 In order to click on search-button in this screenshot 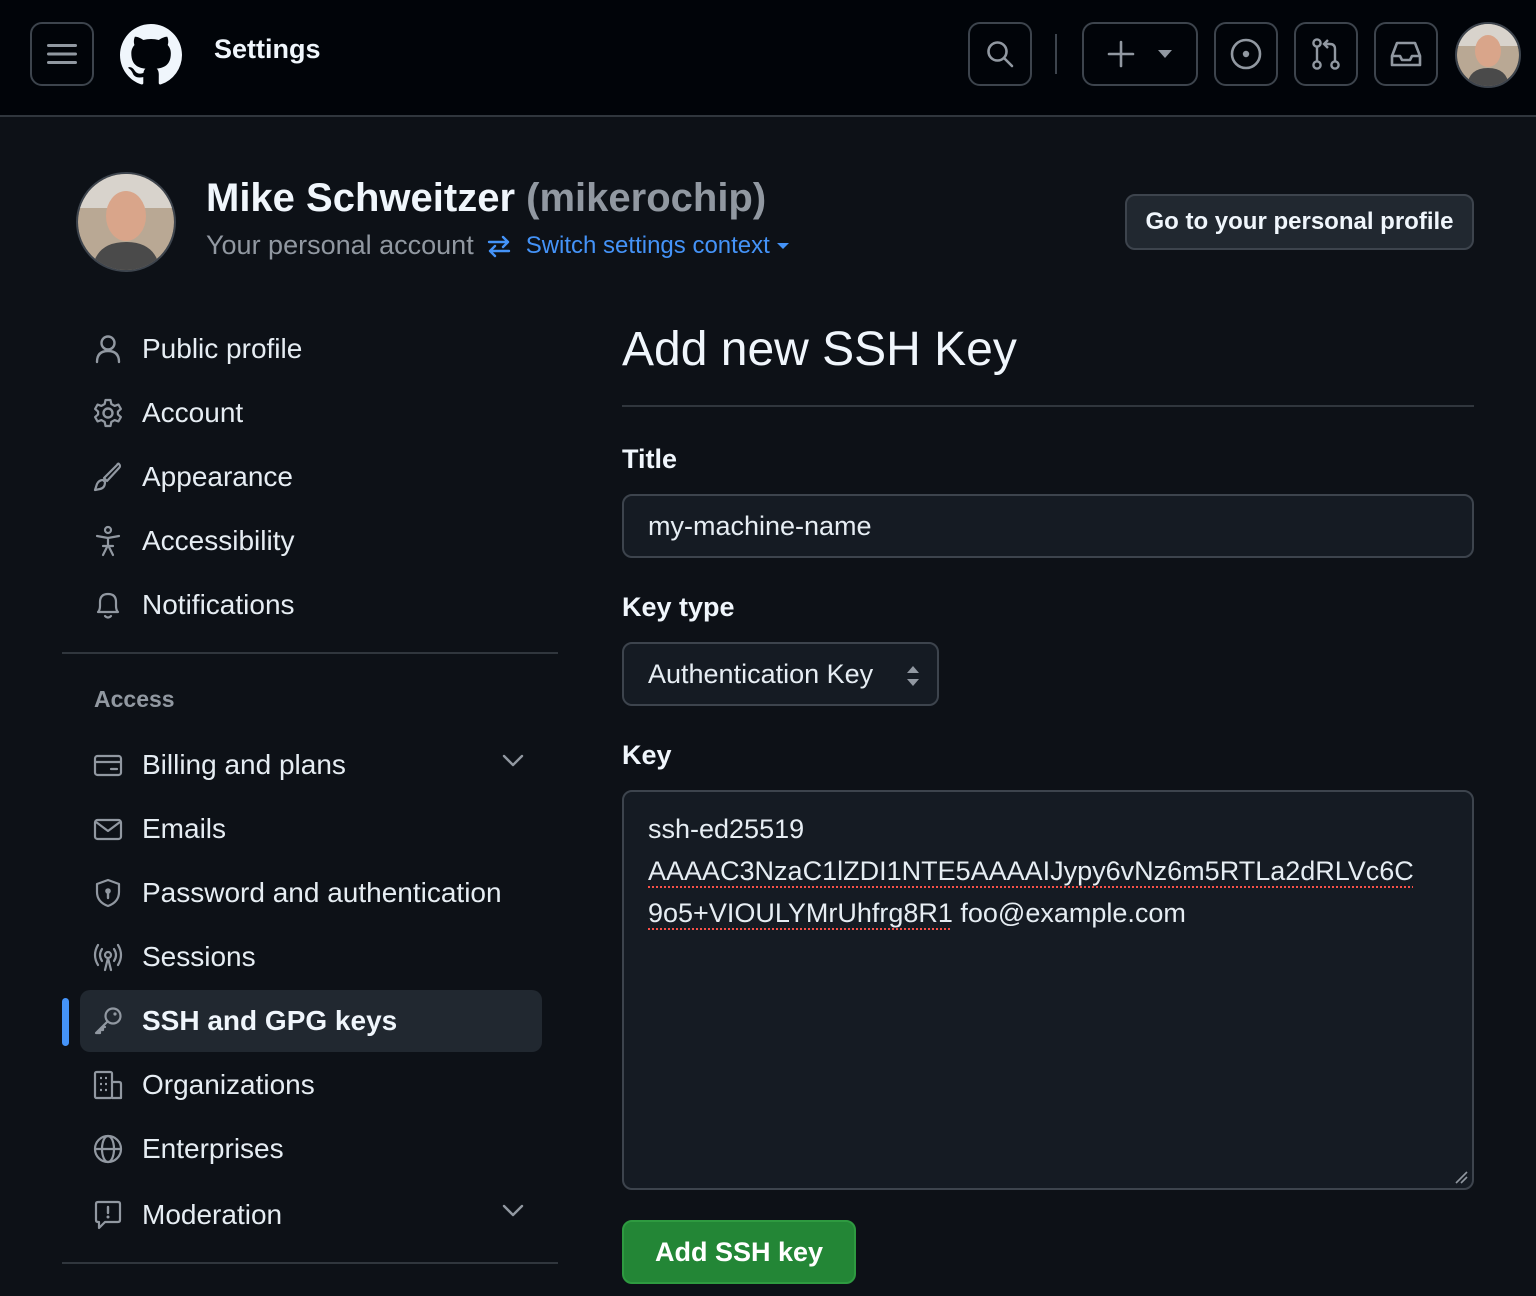, I will do `click(1000, 54)`.